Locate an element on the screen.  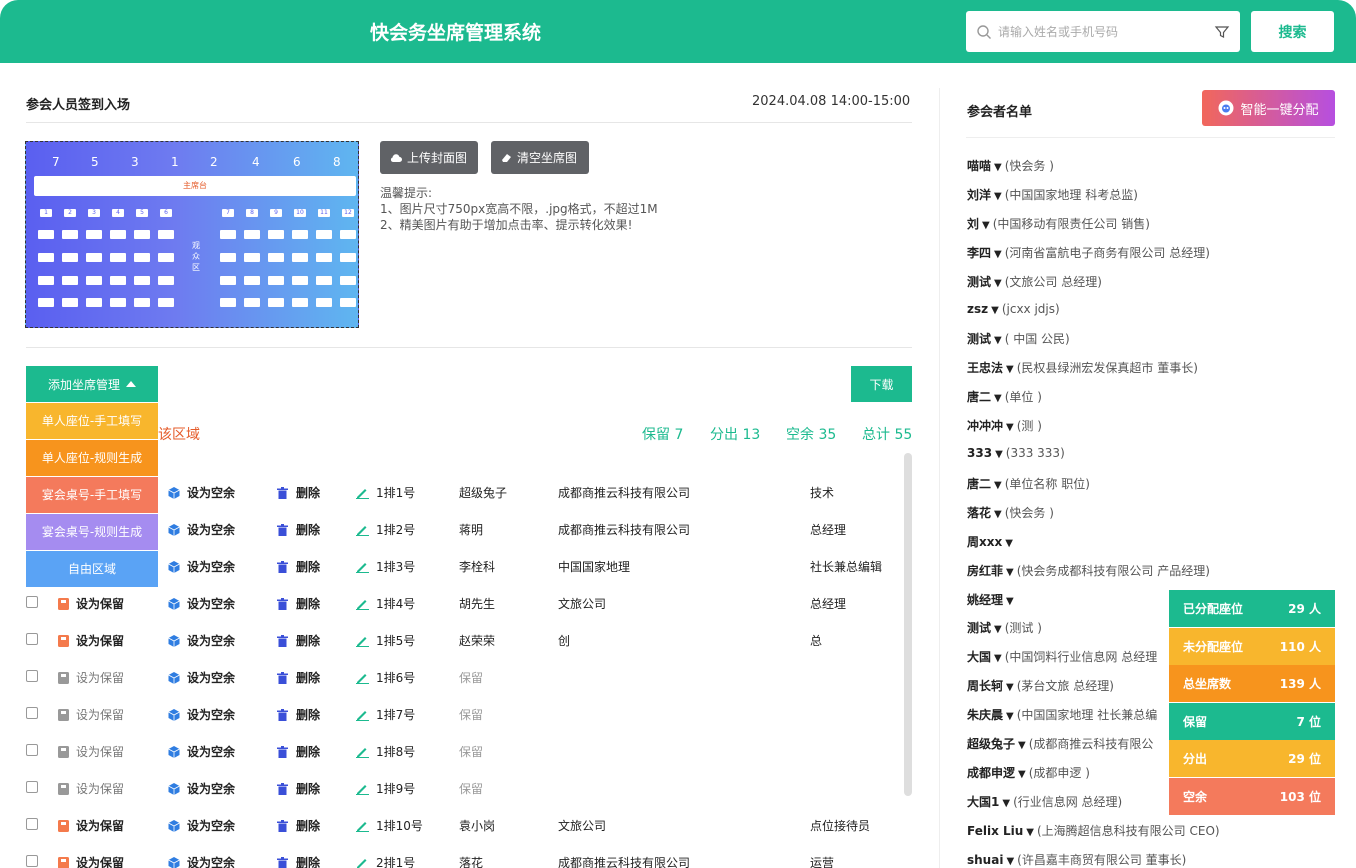
clear-seatmap-label: 清空坐席图 is located at coordinates (547, 158).